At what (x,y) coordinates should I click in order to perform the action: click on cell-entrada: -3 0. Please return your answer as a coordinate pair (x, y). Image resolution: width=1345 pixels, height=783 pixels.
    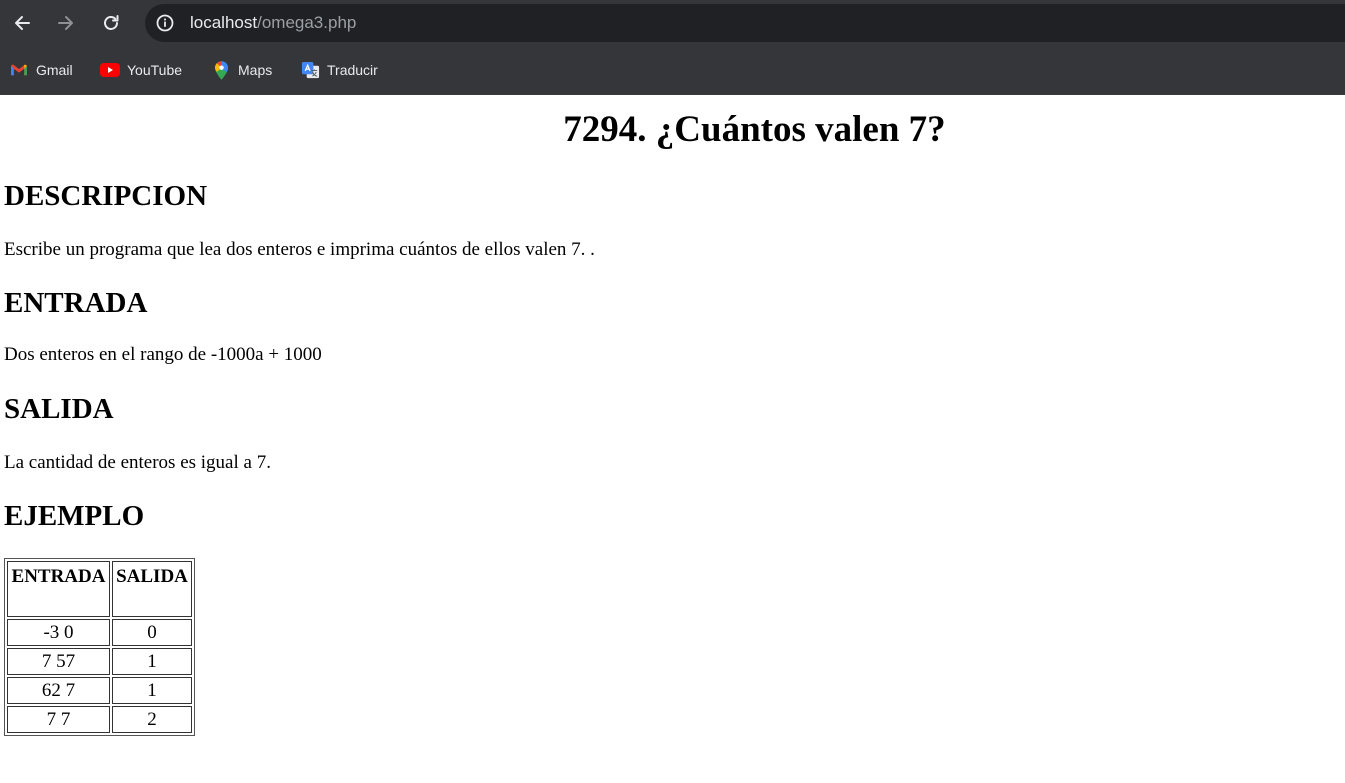
    Looking at the image, I should click on (58, 632).